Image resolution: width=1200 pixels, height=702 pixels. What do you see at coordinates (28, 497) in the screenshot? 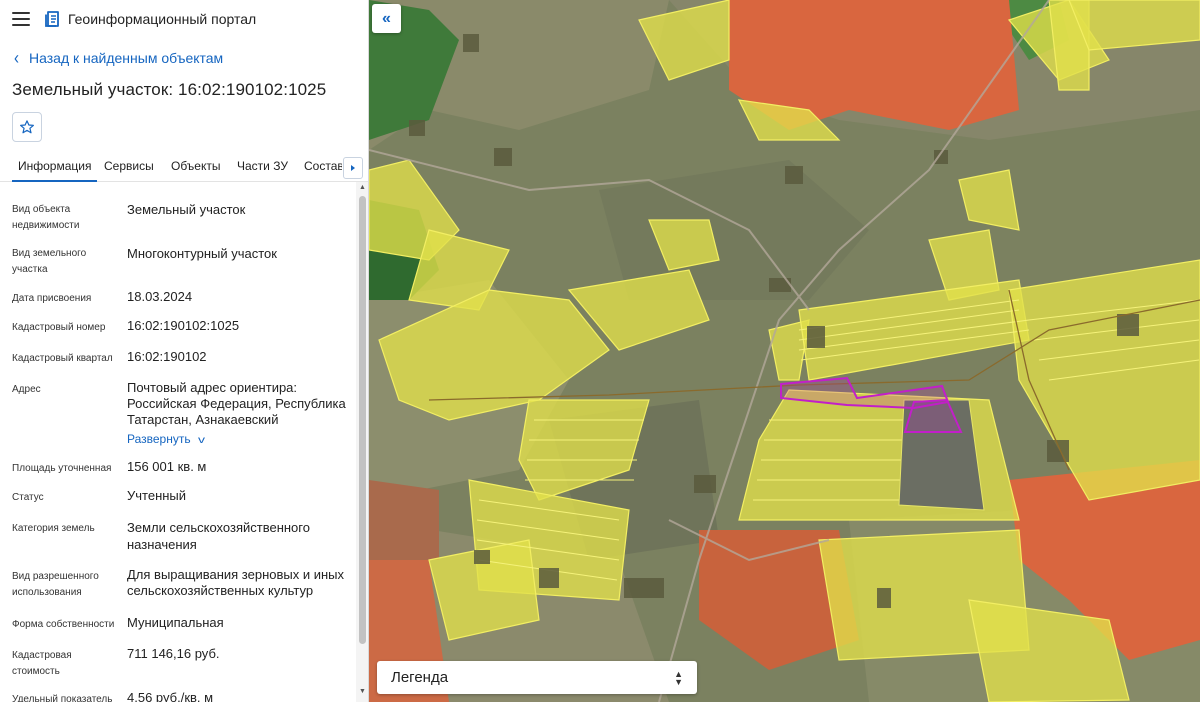
I see `info-label: Статус` at bounding box center [28, 497].